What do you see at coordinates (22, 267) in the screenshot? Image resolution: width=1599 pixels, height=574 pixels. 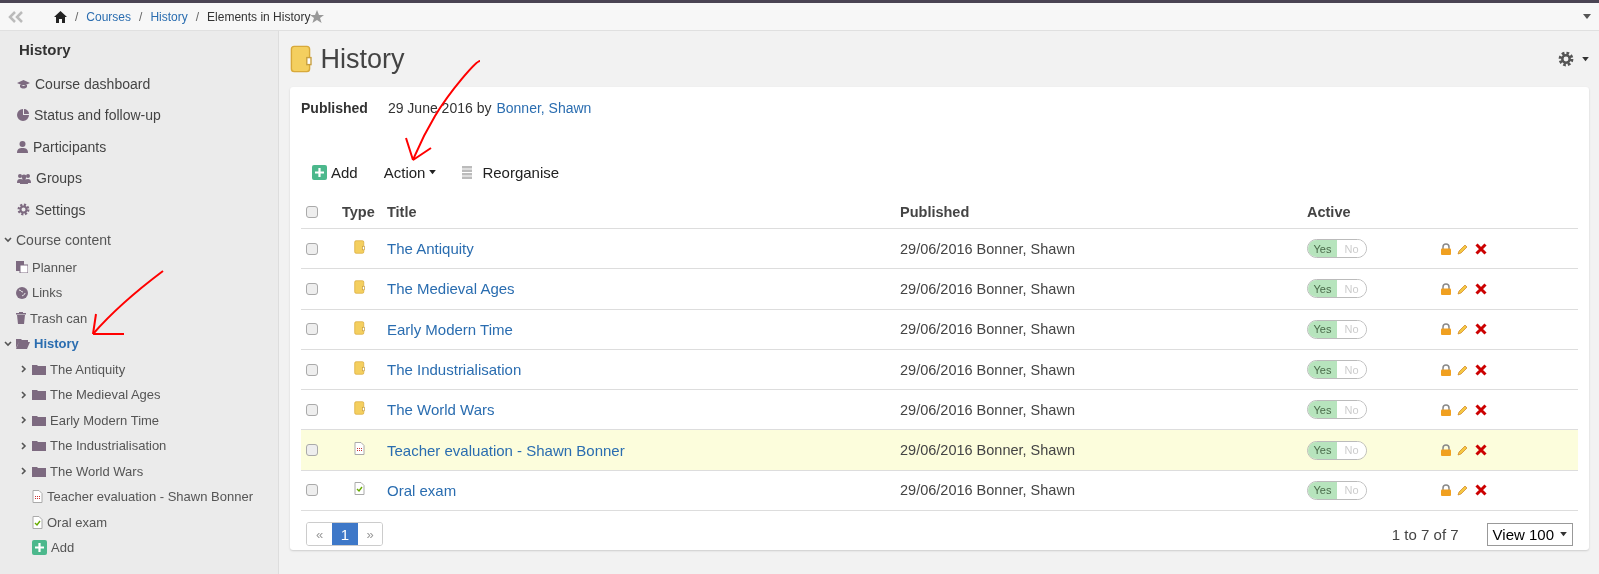 I see `calendar-pages-icon` at bounding box center [22, 267].